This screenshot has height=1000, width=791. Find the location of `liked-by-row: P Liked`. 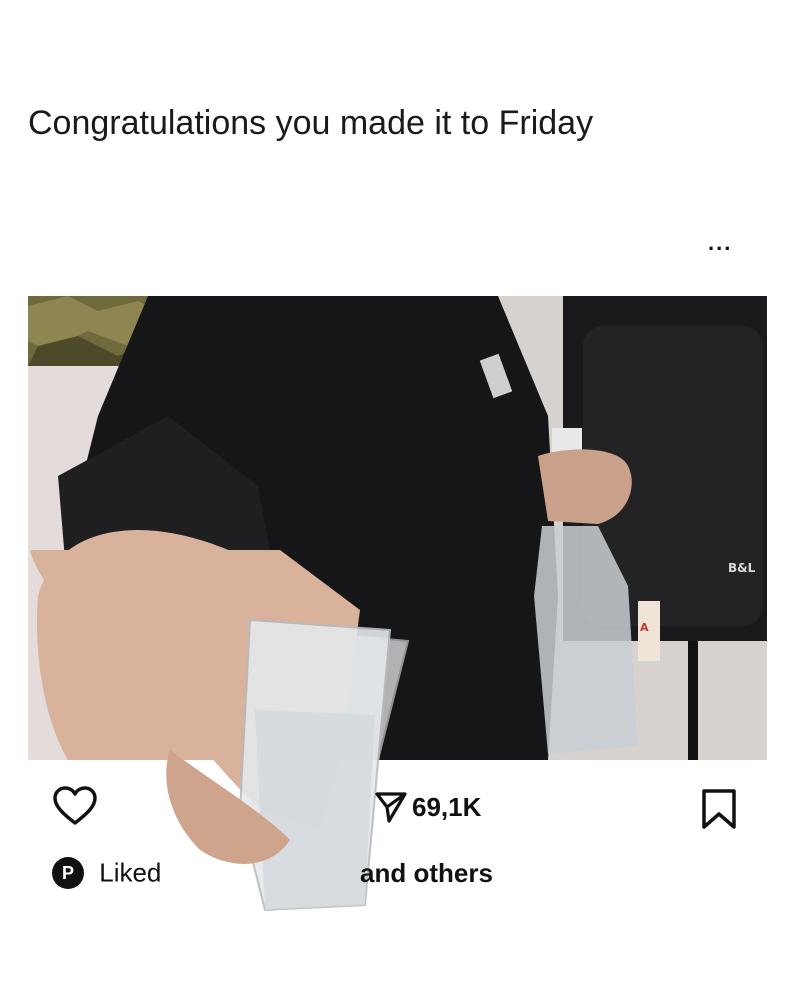

liked-by-row: P Liked is located at coordinates (107, 873).